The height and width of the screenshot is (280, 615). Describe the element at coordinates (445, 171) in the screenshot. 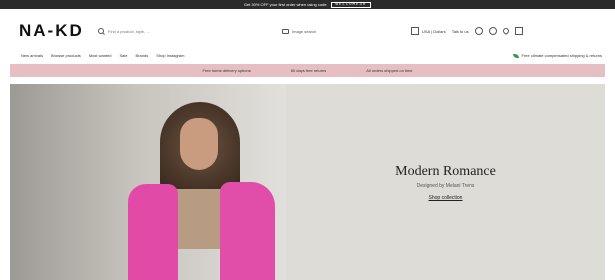

I see `hero-title: Modern Romance` at that location.